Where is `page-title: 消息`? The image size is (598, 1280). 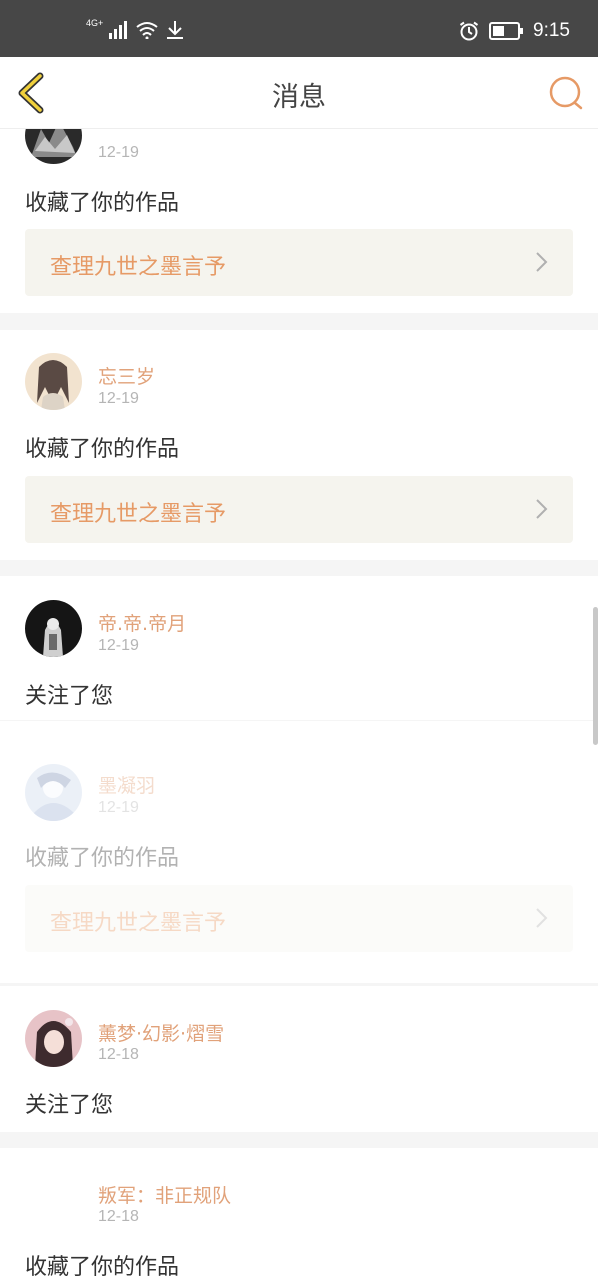 page-title: 消息 is located at coordinates (299, 97).